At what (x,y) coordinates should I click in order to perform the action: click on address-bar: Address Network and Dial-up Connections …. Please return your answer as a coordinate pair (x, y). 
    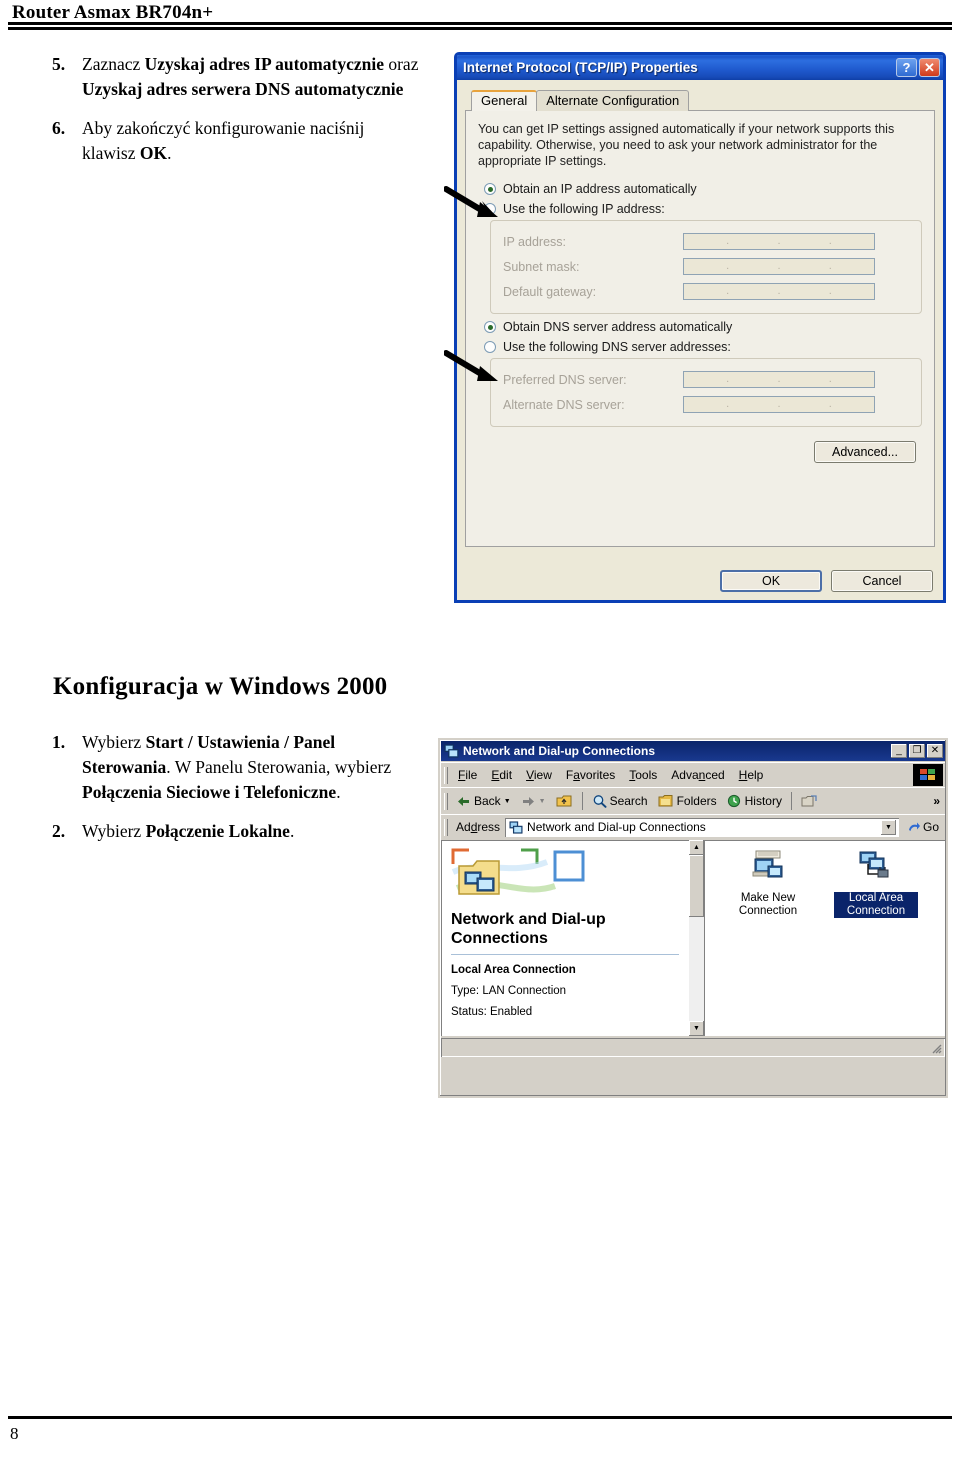
    Looking at the image, I should click on (693, 826).